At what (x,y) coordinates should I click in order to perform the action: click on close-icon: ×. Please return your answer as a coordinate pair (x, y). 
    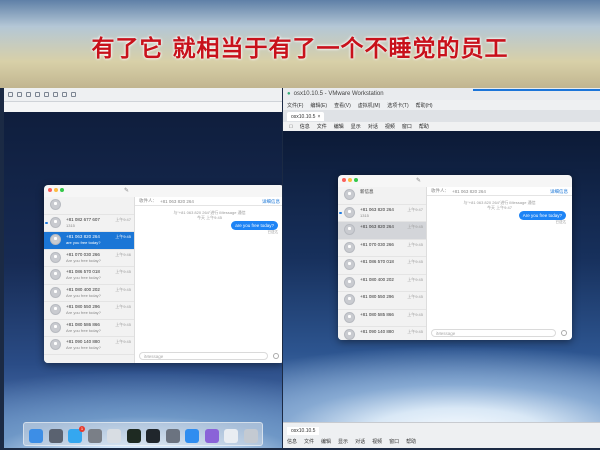
    Looking at the image, I should click on (318, 117).